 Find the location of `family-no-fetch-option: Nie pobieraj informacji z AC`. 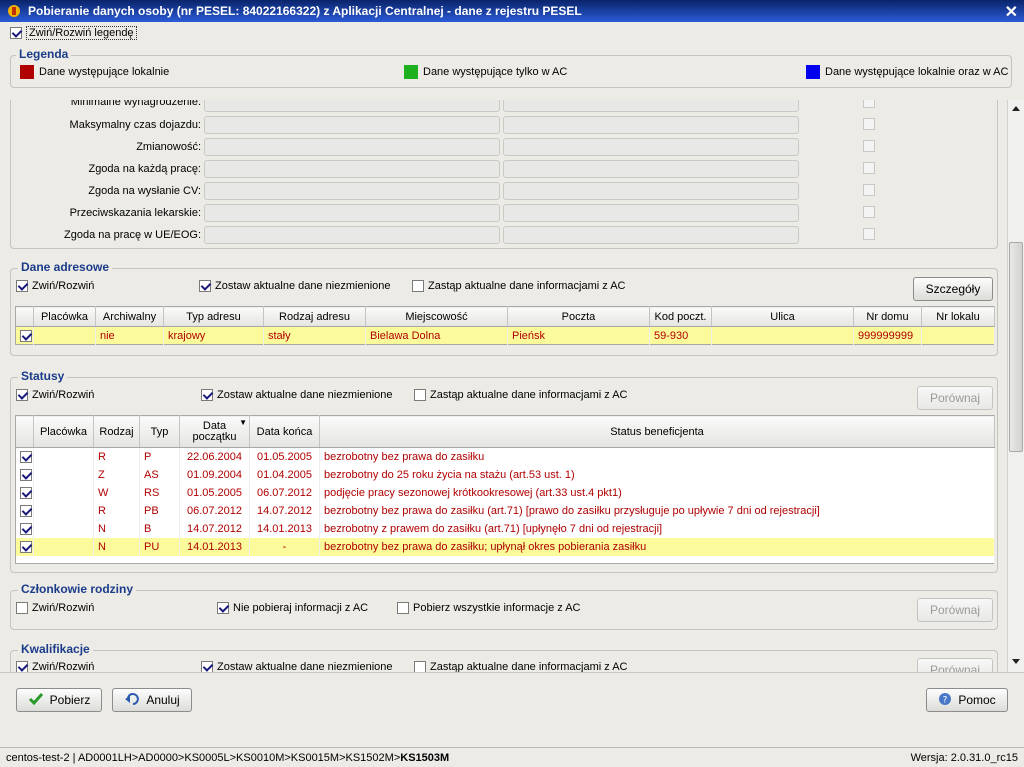

family-no-fetch-option: Nie pobieraj informacji z AC is located at coordinates (292, 608).